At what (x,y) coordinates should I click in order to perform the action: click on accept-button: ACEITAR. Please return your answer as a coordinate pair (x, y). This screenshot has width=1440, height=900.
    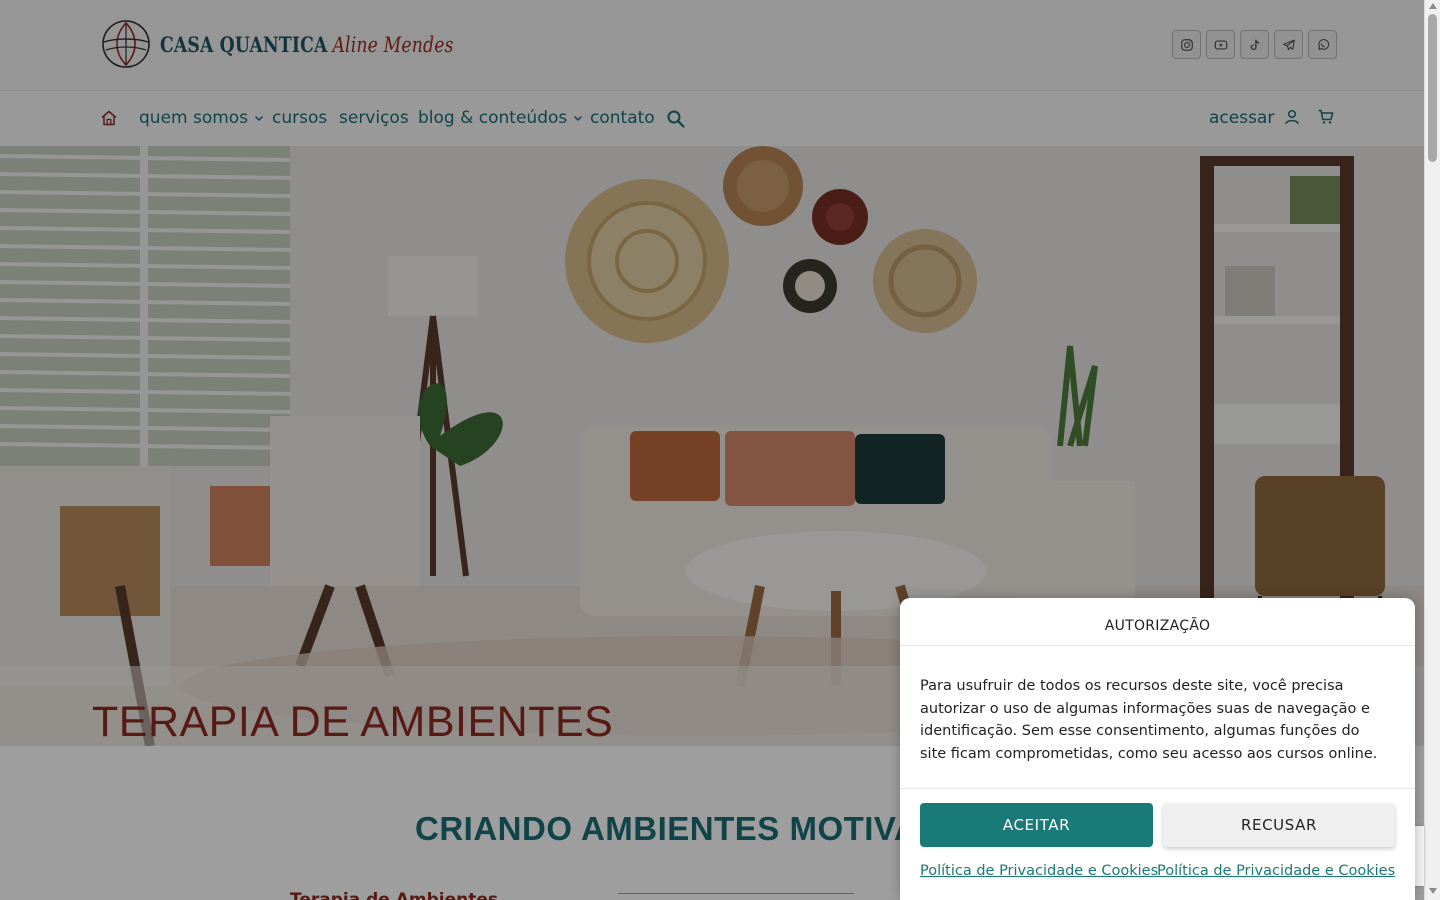
    Looking at the image, I should click on (1036, 825).